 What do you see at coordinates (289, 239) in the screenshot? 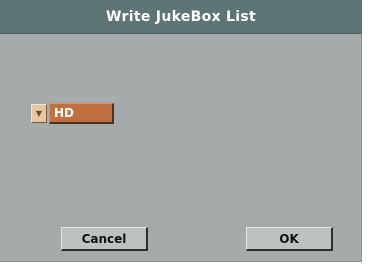
I see `ok-button: OK` at bounding box center [289, 239].